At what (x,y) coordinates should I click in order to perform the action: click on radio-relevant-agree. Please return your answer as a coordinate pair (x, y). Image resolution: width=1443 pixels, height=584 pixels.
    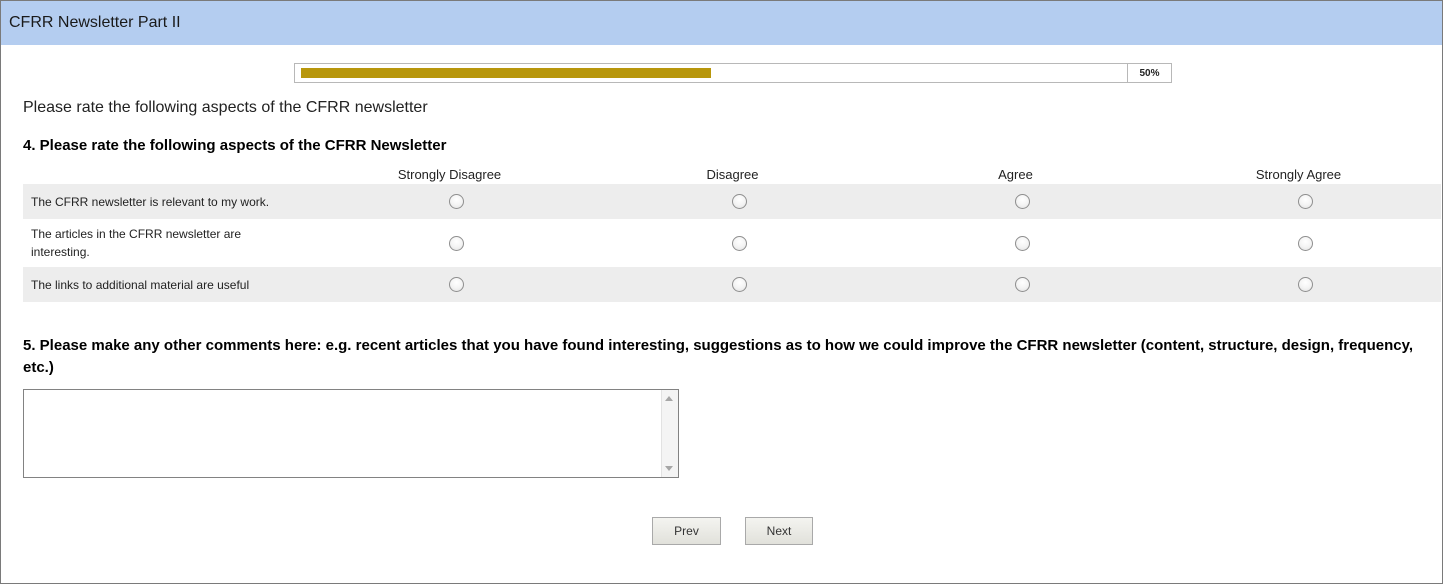
    Looking at the image, I should click on (1022, 201).